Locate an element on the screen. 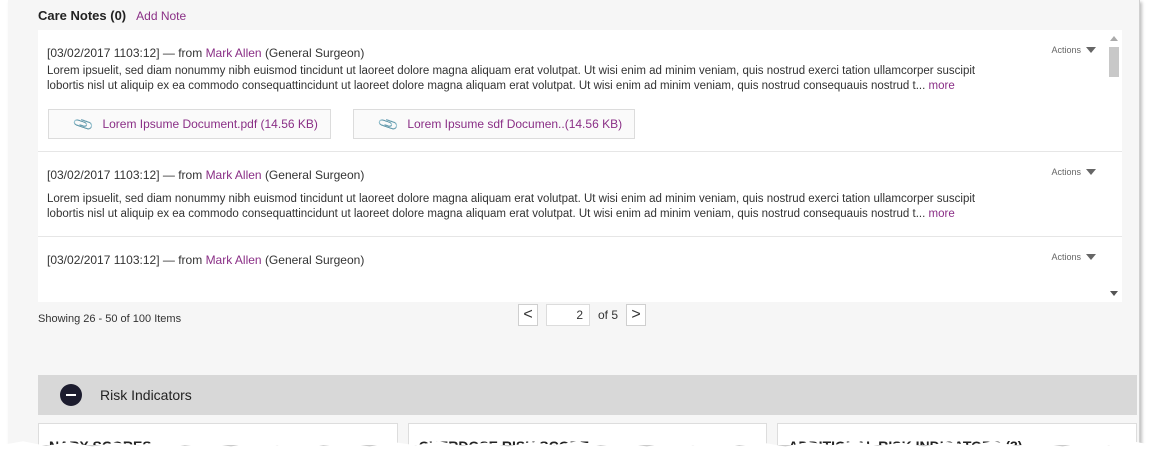 Image resolution: width=1155 pixels, height=453 pixels. risk-card-narx: NARX SCORES is located at coordinates (218, 434).